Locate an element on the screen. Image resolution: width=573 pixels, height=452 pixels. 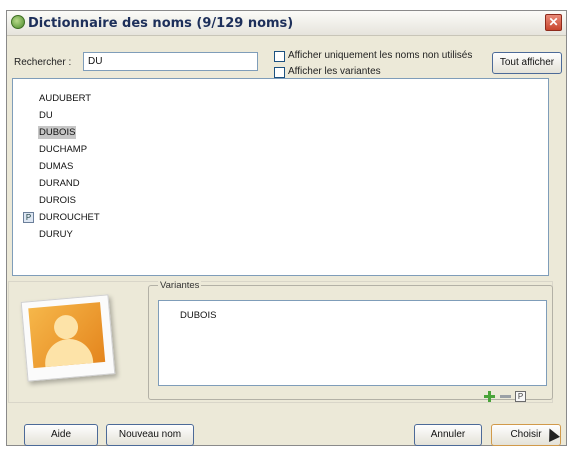
search-input: DU is located at coordinates (170, 61).